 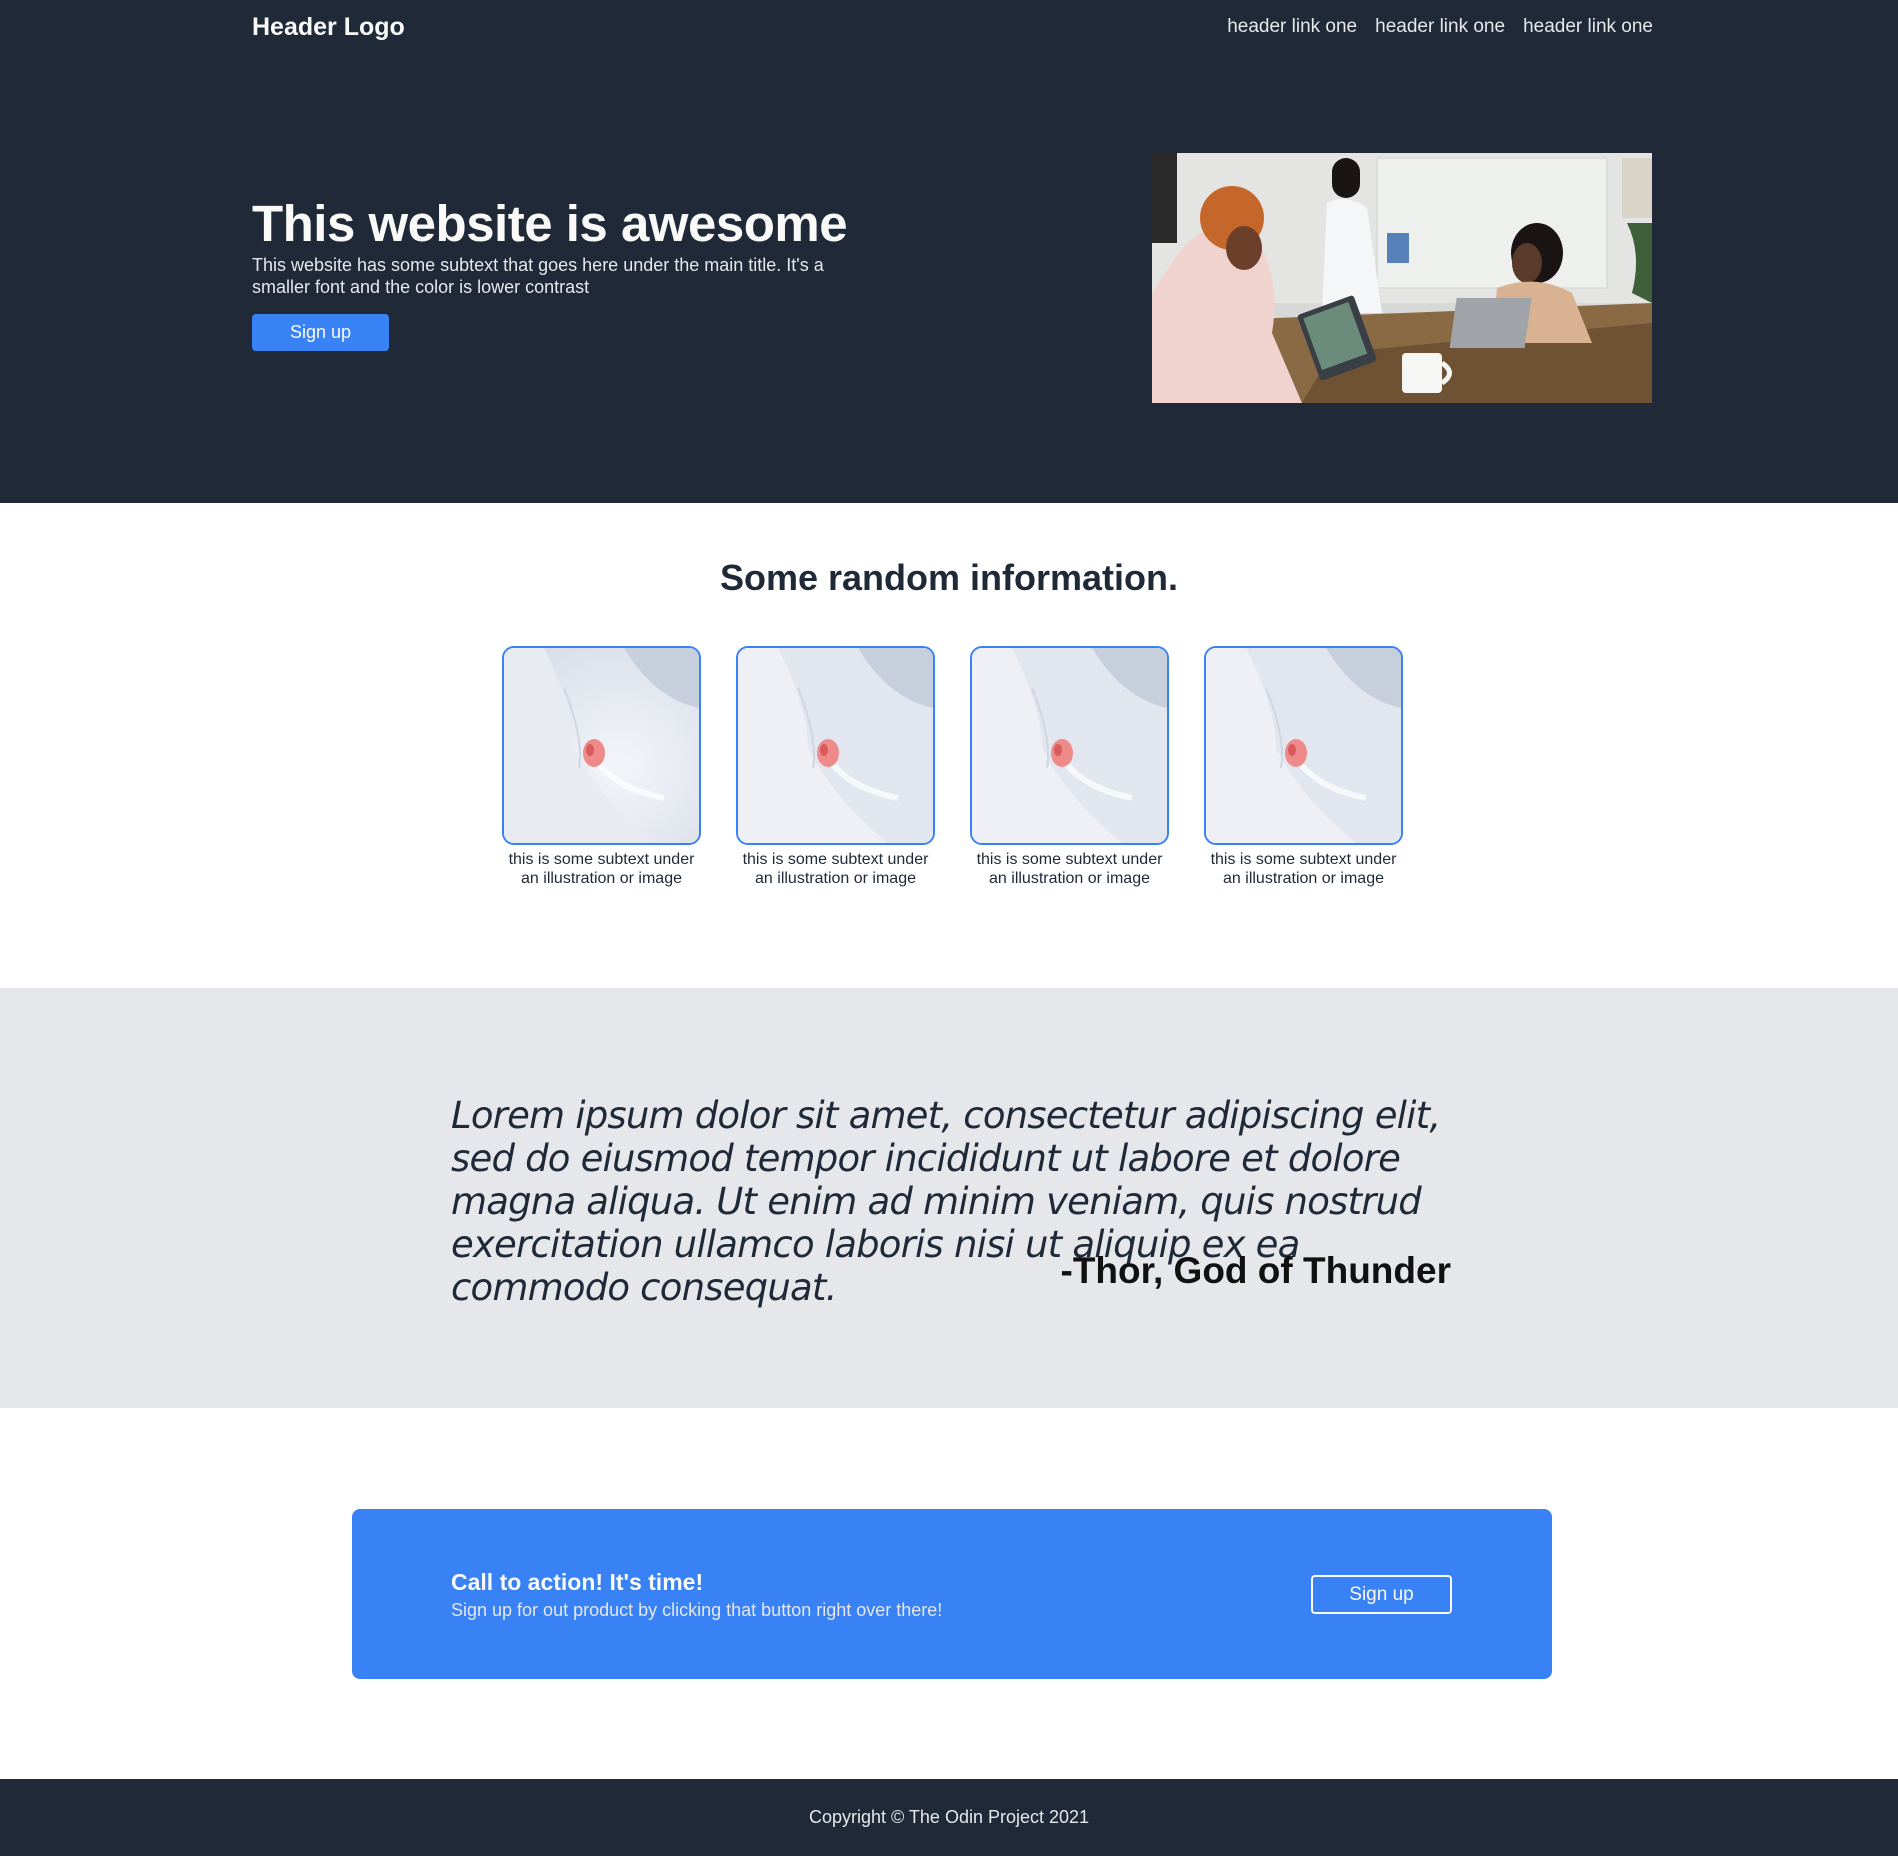 What do you see at coordinates (320, 332) in the screenshot?
I see `hero-signup-button: Sign up` at bounding box center [320, 332].